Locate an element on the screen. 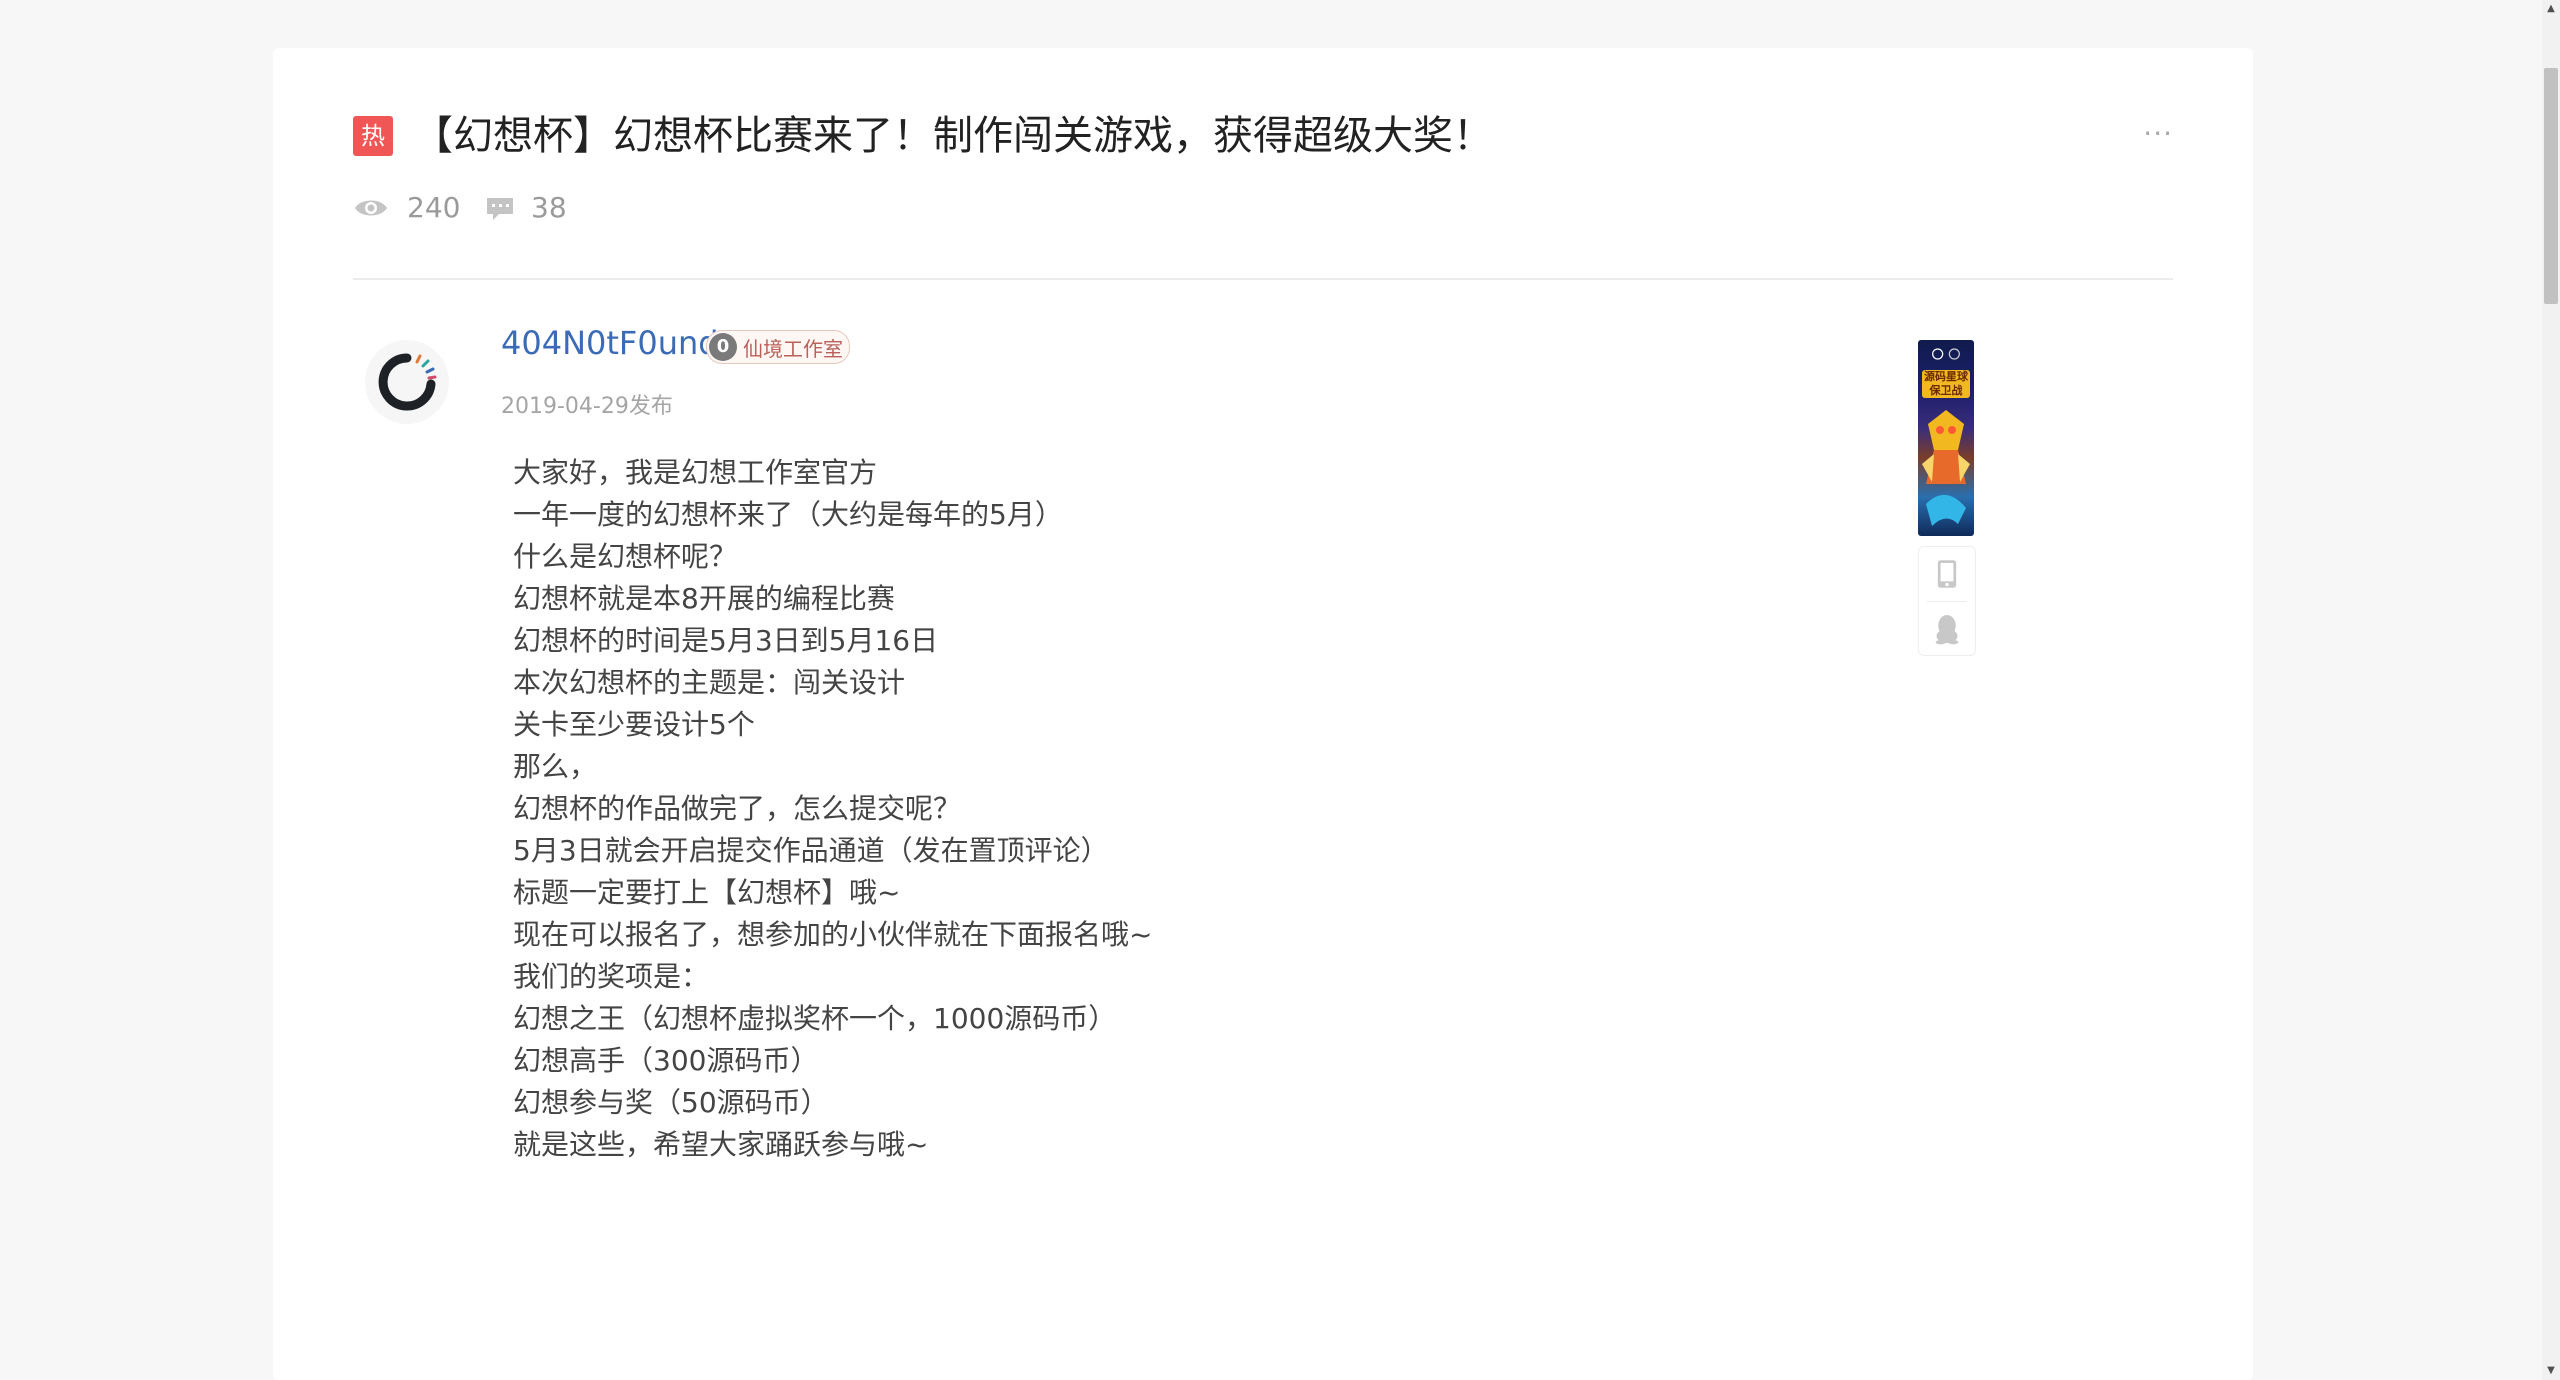 The width and height of the screenshot is (2560, 1380). title-row: 热 【幻想杯】幻想杯比赛来了！制作闯关游戏，获得超级大奖！ ··· is located at coordinates (1263, 138).